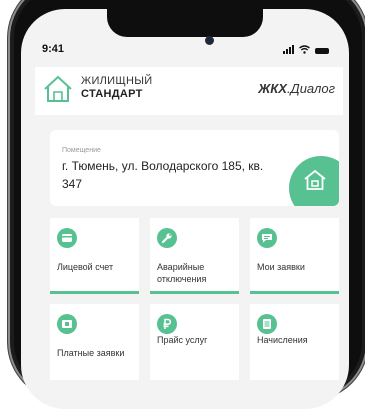  Describe the element at coordinates (294, 256) in the screenshot. I see `tile-my-requests: Мои заявки` at that location.